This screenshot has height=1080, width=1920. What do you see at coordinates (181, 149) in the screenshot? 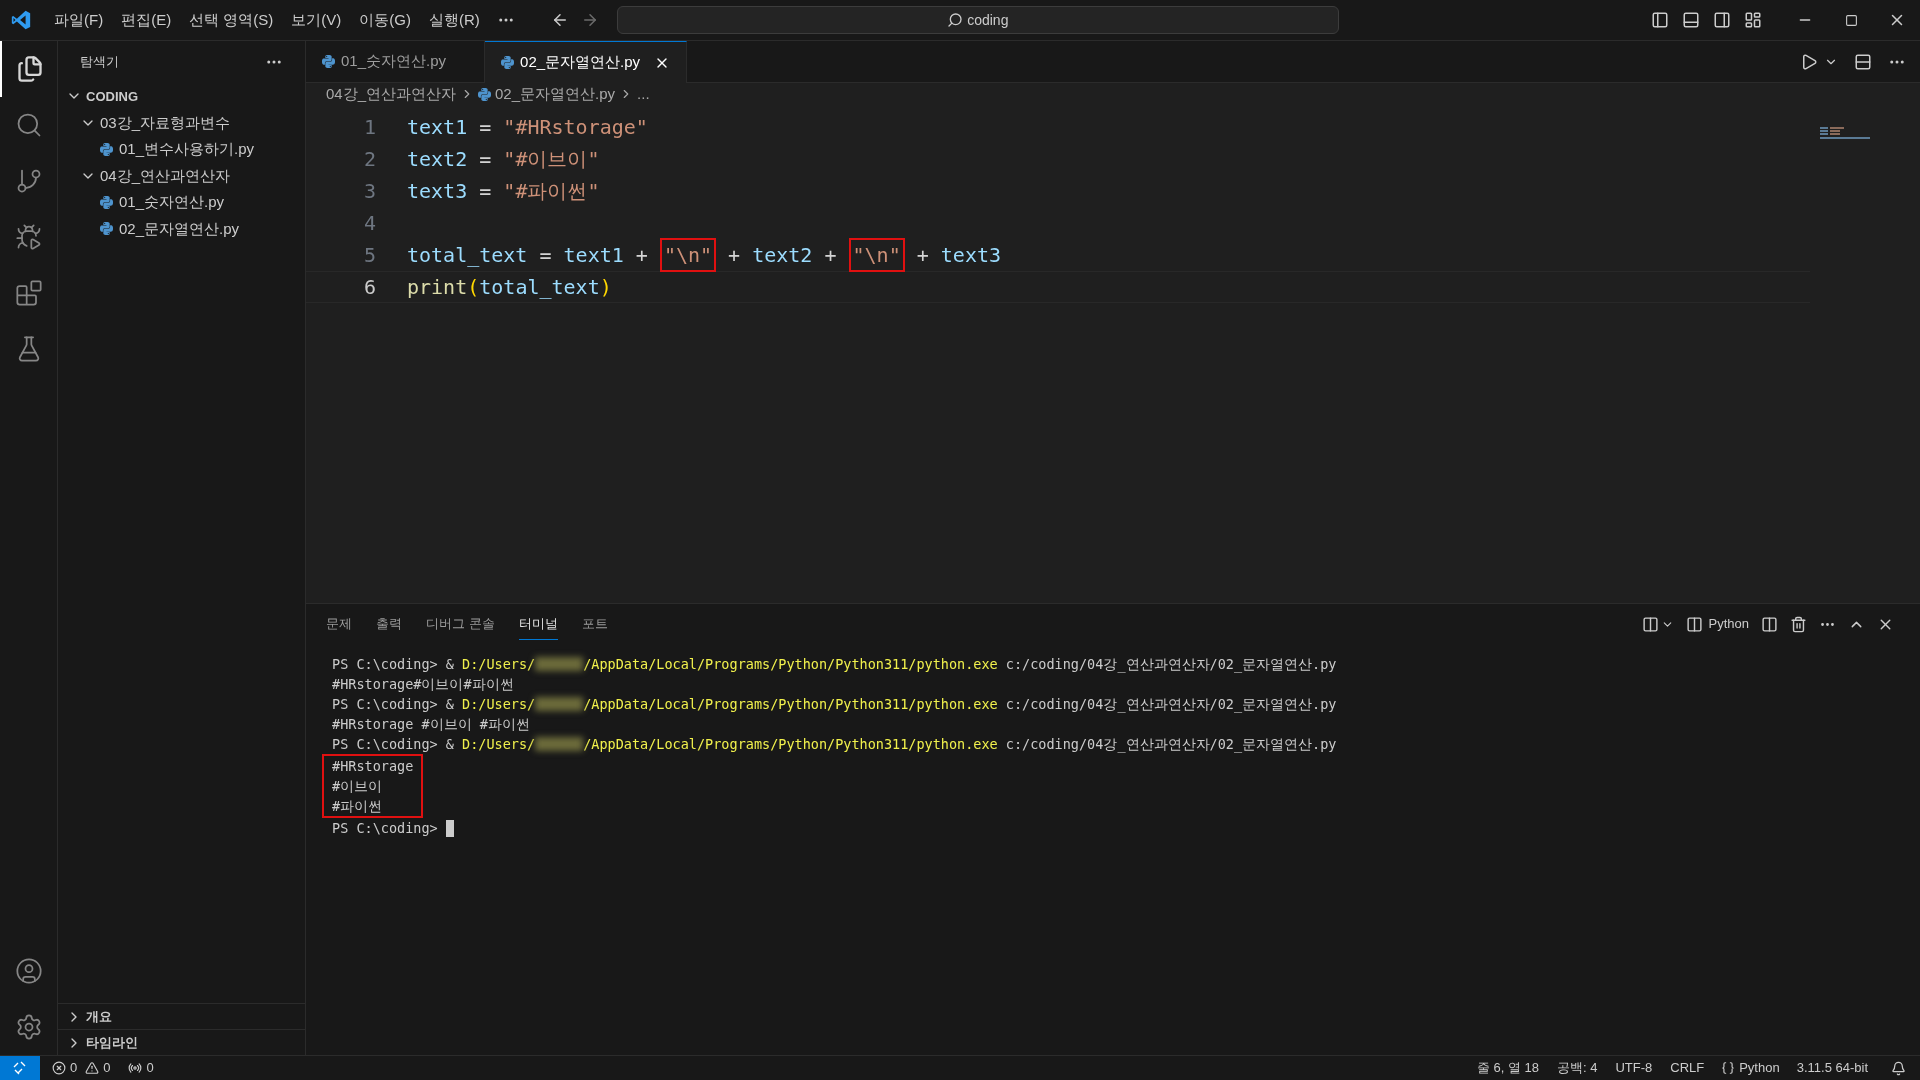
I see `file-tree-item: 01_변수사용하기.py` at bounding box center [181, 149].